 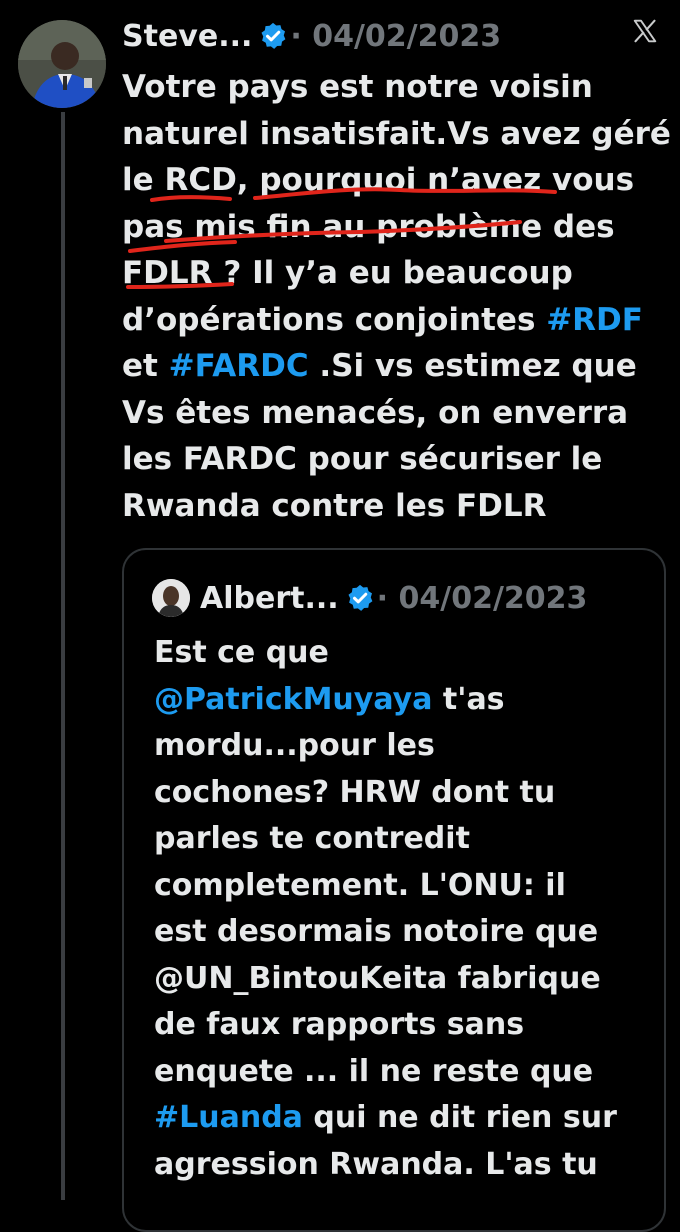 I want to click on text-span: d’opérations conjointes, so click(x=334, y=319).